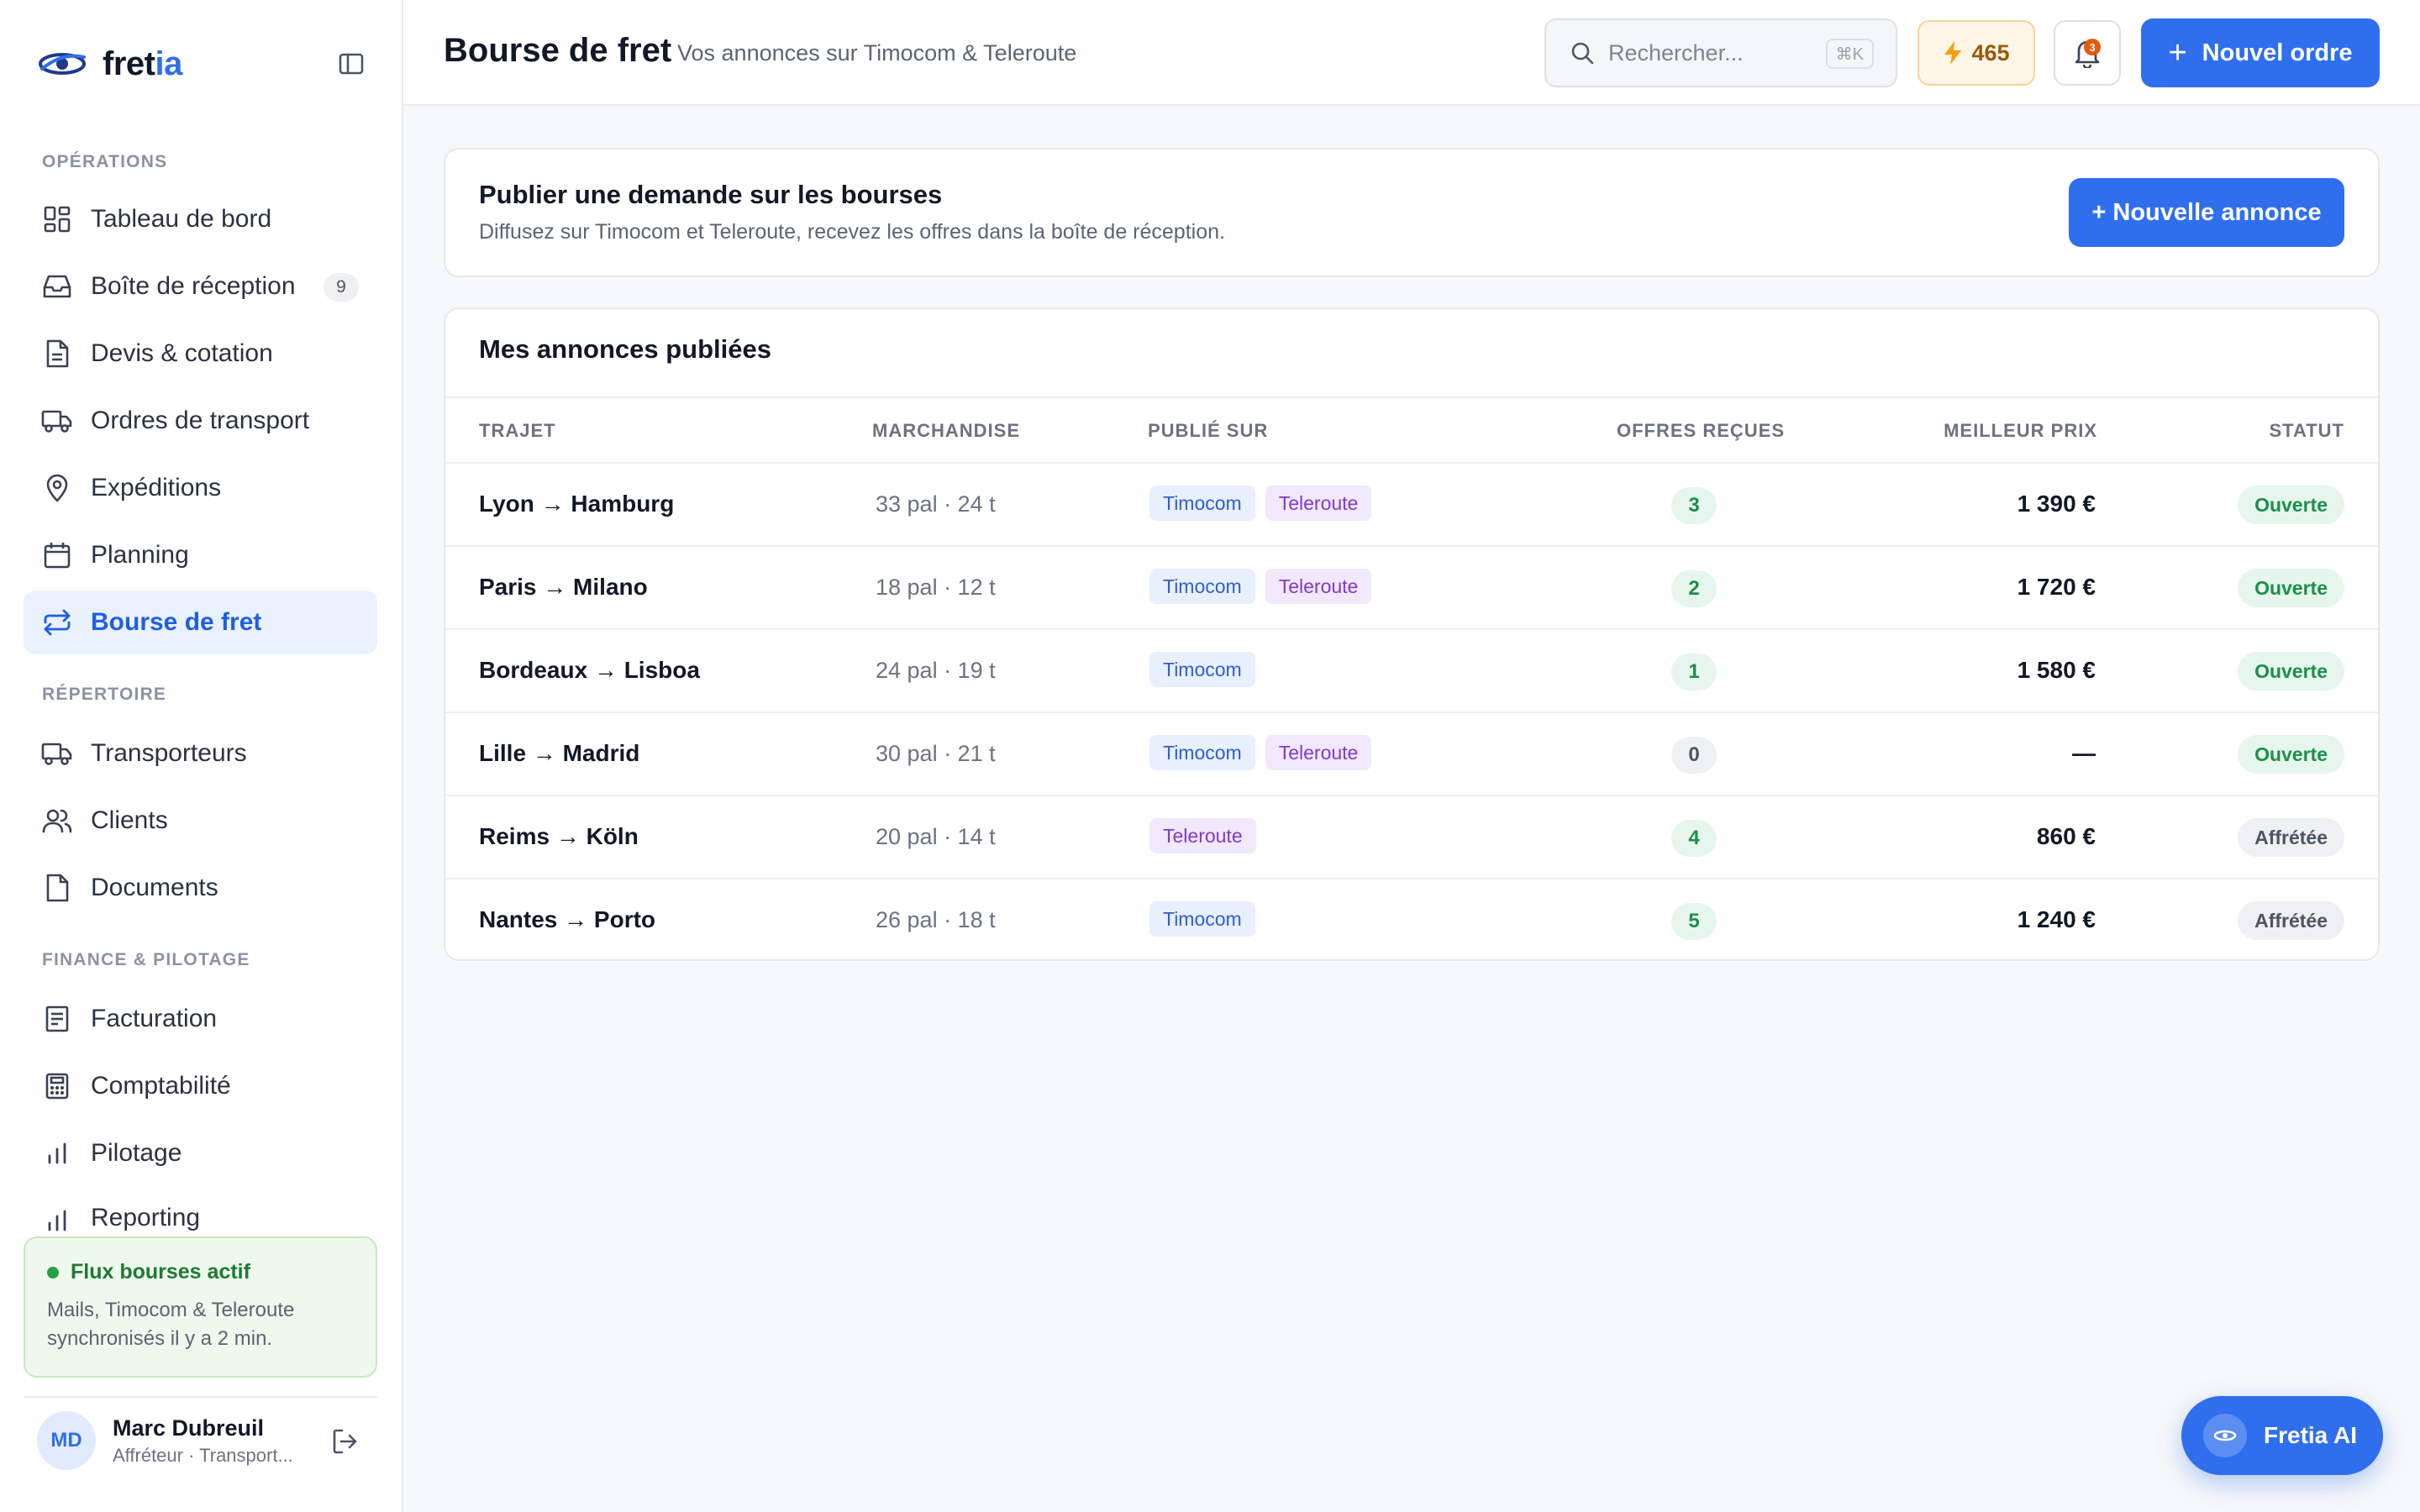  I want to click on best-price-cell: 1 240 €, so click(2056, 919).